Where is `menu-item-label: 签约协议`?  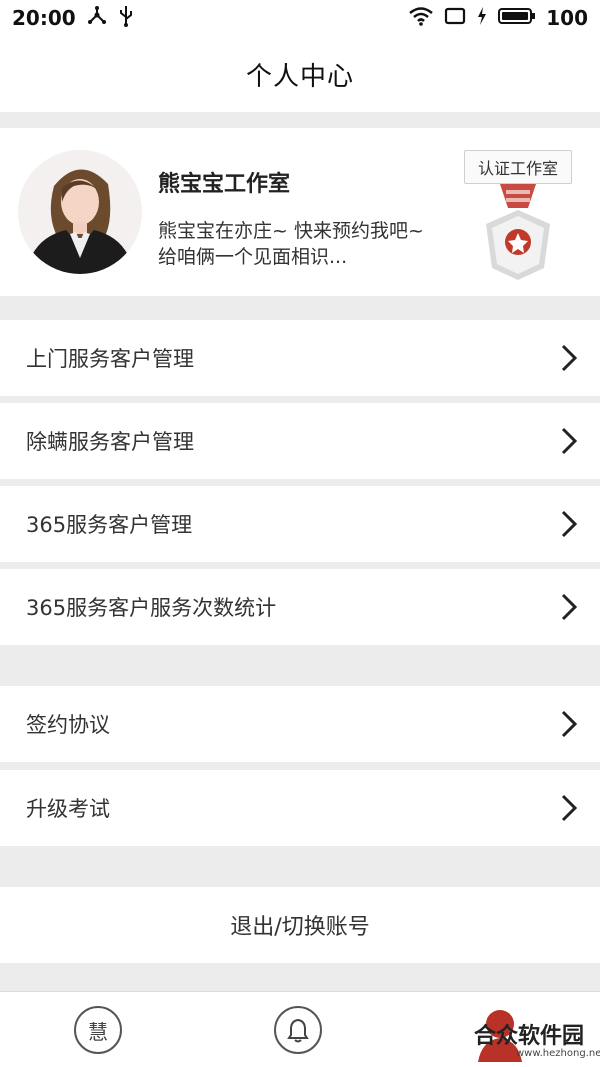 menu-item-label: 签约协议 is located at coordinates (68, 725).